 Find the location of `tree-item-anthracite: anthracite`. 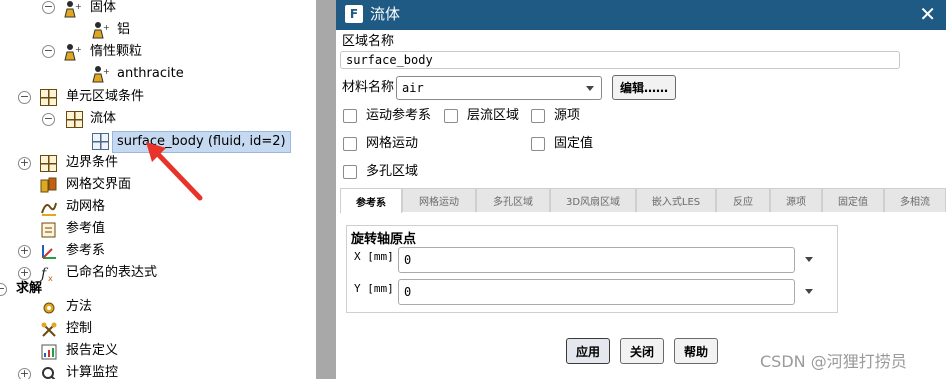

tree-item-anthracite: anthracite is located at coordinates (150, 74).